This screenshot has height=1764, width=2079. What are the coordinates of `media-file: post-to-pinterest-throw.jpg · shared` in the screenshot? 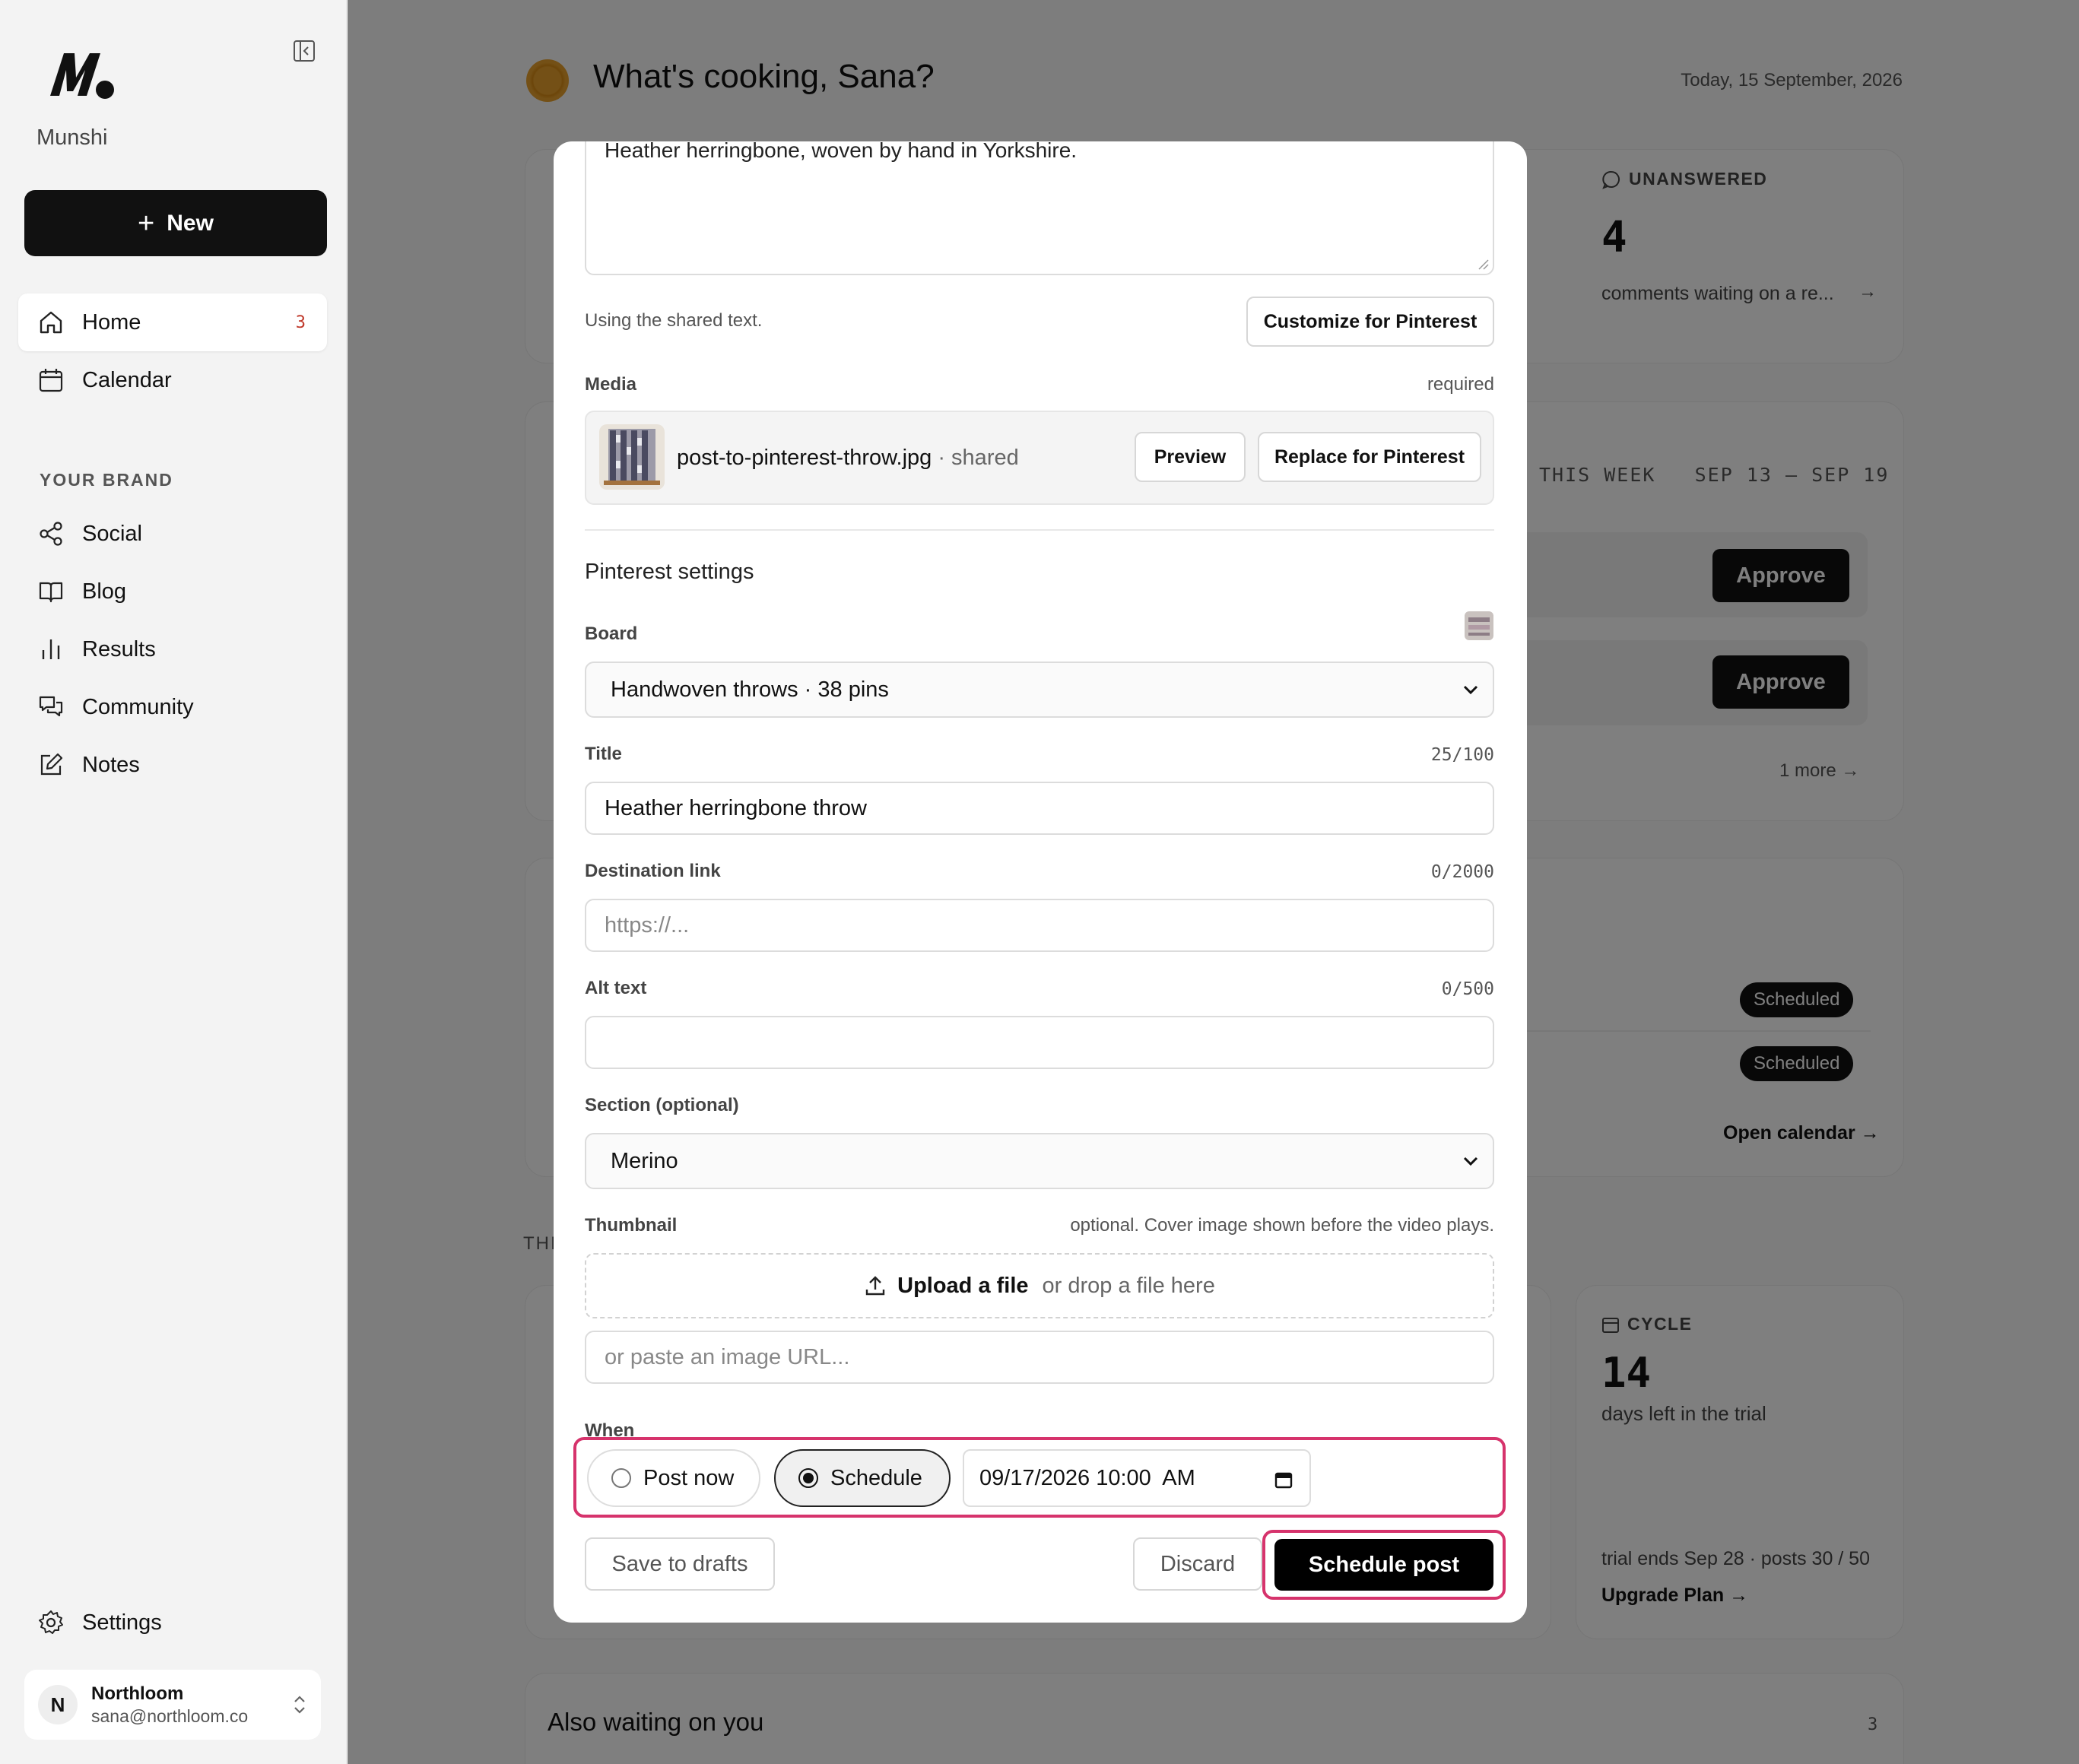 It's located at (848, 458).